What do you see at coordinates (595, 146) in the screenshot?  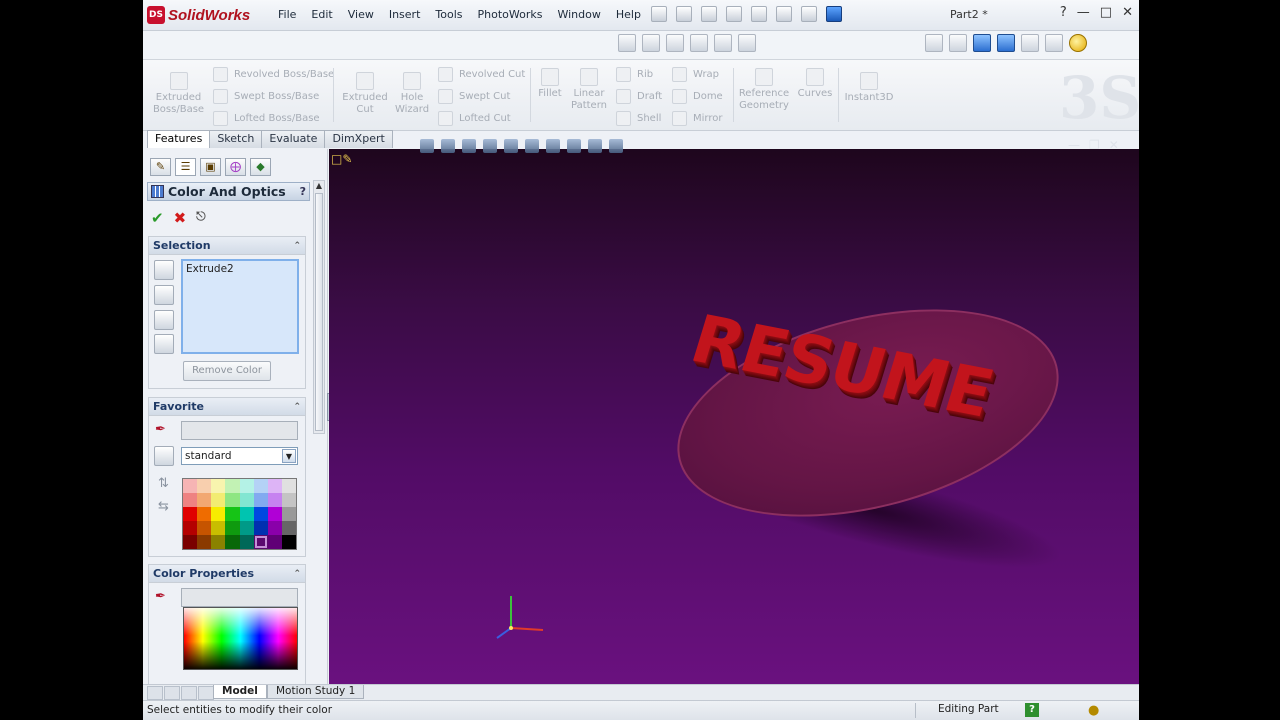 I see `apply-scene-icon` at bounding box center [595, 146].